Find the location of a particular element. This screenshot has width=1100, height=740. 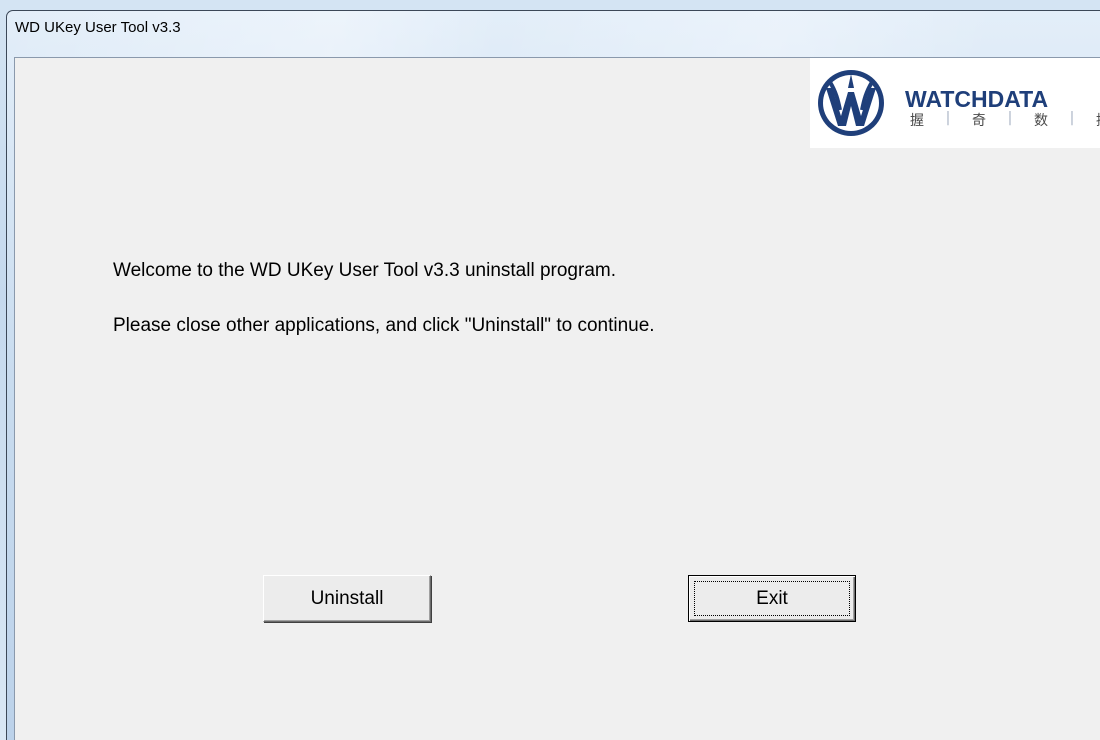

title-bar: WD UKey User Tool v3.3 is located at coordinates (553, 30).